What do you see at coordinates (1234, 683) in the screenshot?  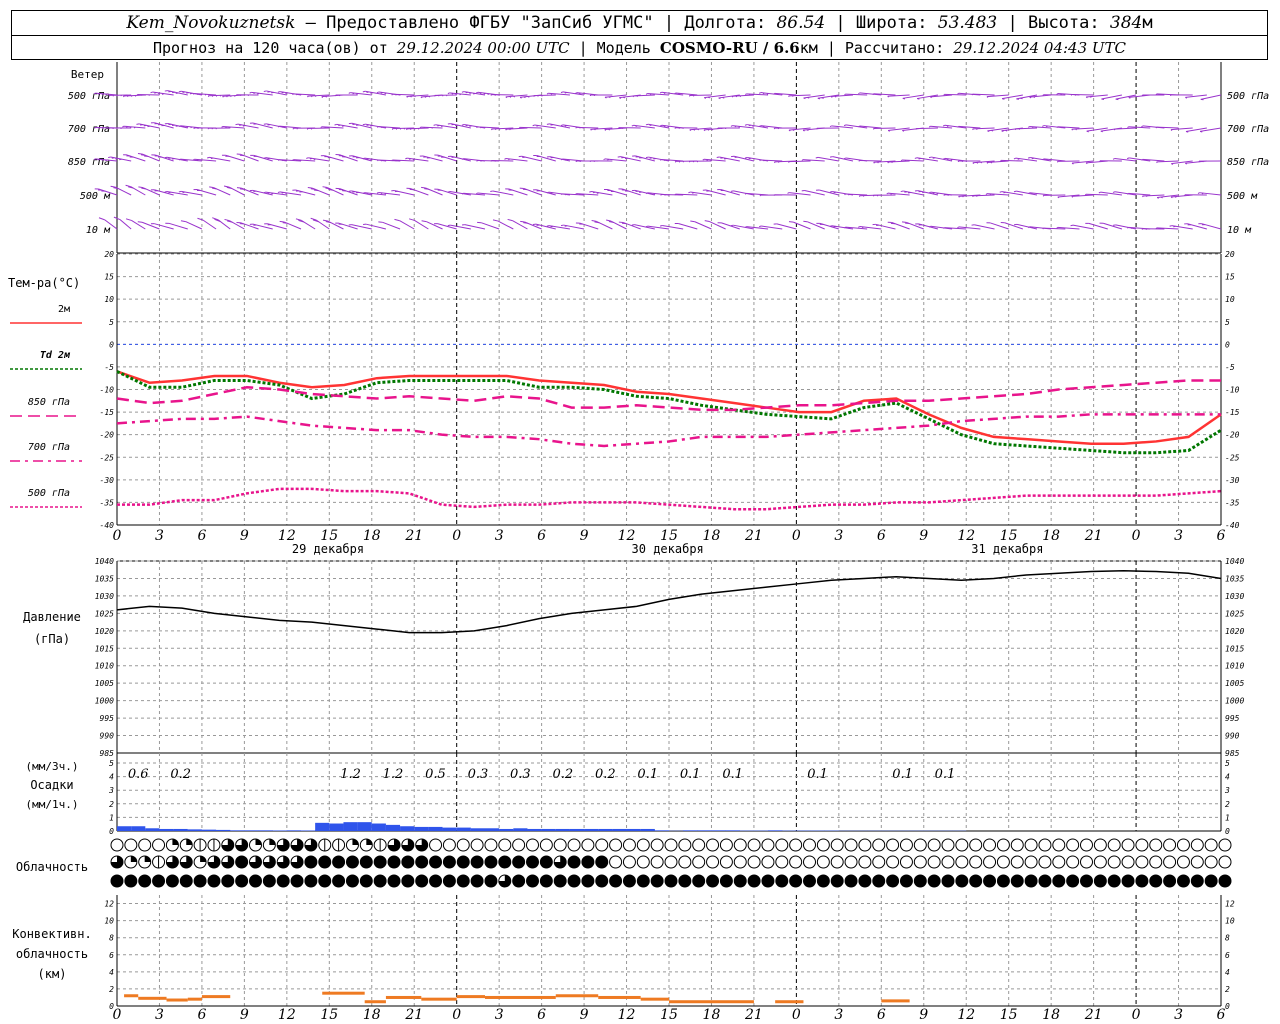 I see `pressure-ytick-right: 1005` at bounding box center [1234, 683].